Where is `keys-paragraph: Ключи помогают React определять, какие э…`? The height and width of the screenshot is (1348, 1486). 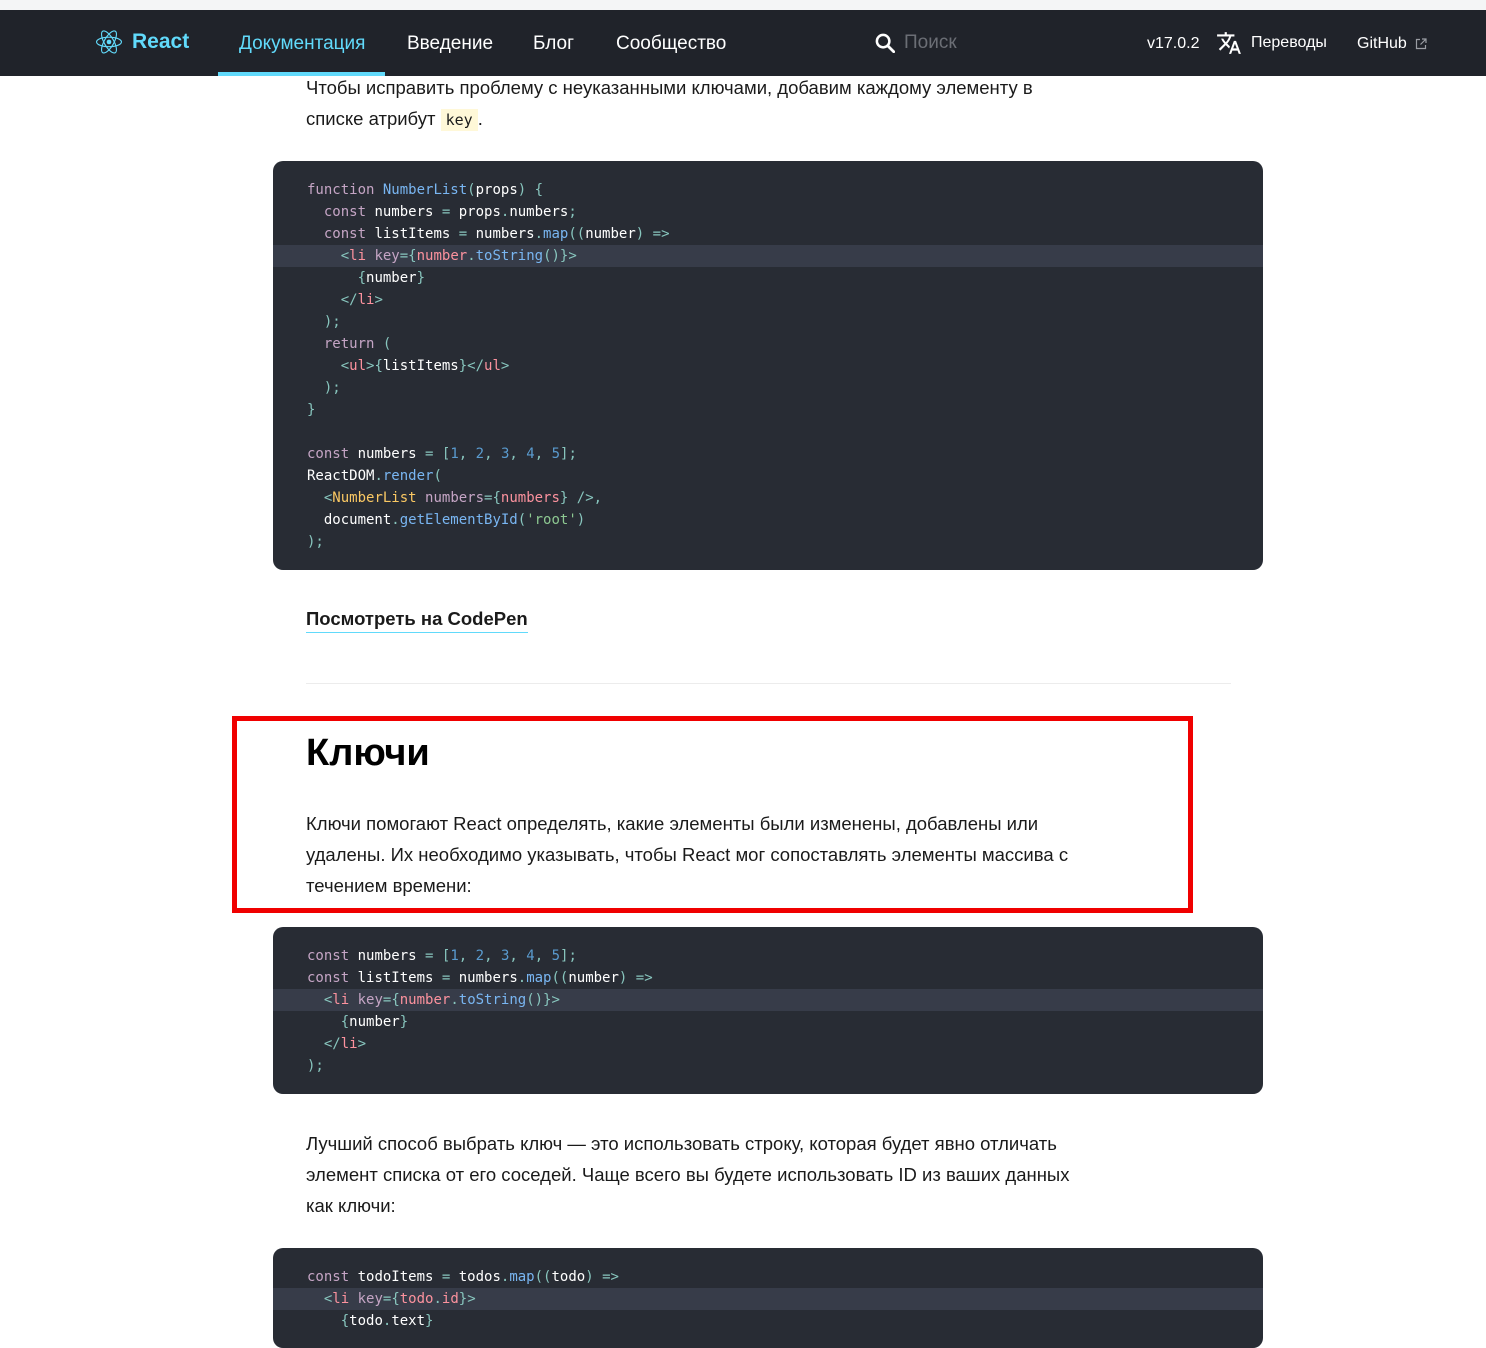
keys-paragraph: Ключи помогают React определять, какие э… is located at coordinates (687, 854).